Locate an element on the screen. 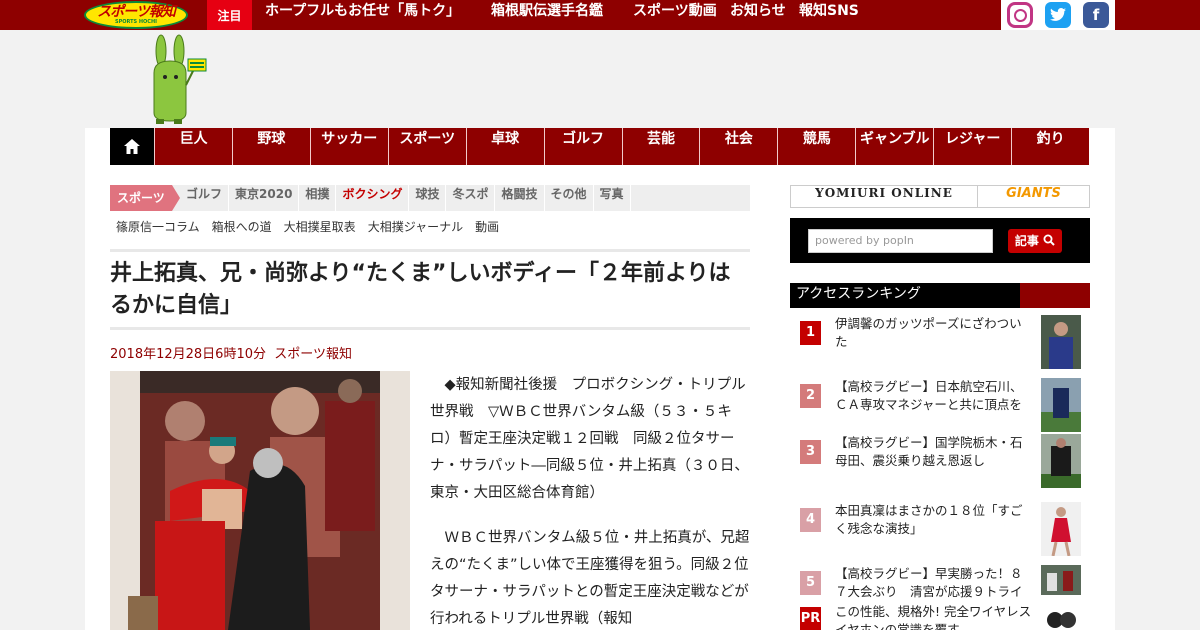 Image resolution: width=1200 pixels, height=630 pixels. ranking-item-pr: PR この性能、規格外! 完全ワイヤレスイヤホンの常識を覆す is located at coordinates (940, 615).